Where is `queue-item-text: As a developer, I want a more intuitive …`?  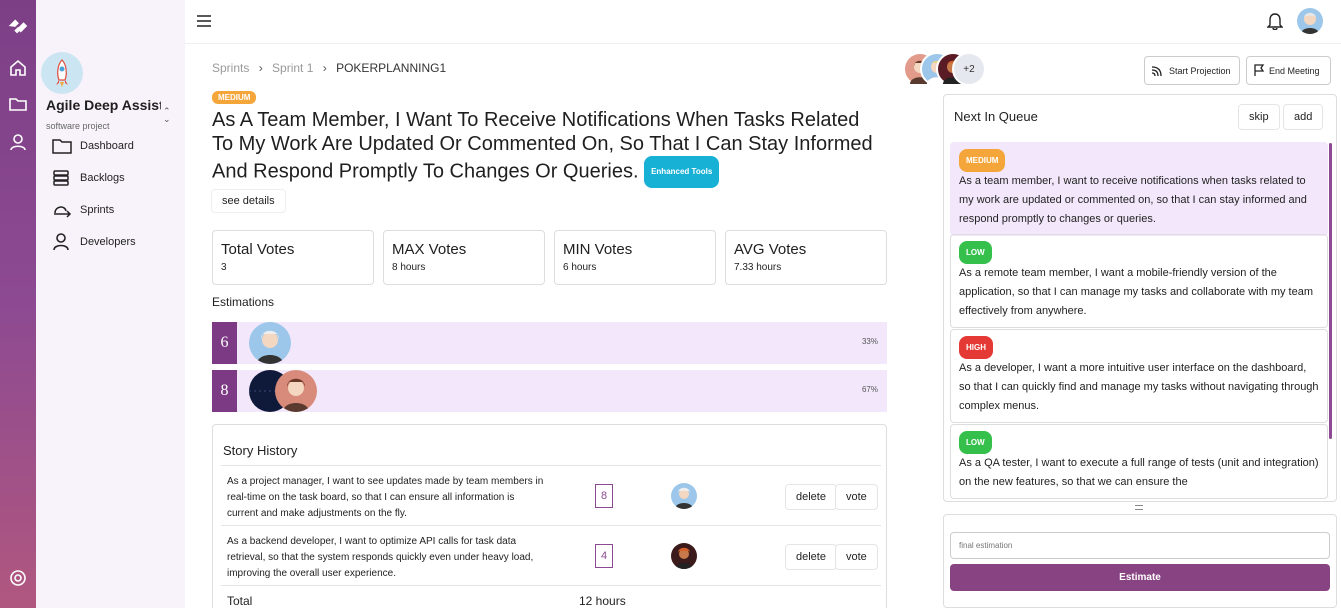
queue-item-text: As a developer, I want a more intuitive … is located at coordinates (1139, 387).